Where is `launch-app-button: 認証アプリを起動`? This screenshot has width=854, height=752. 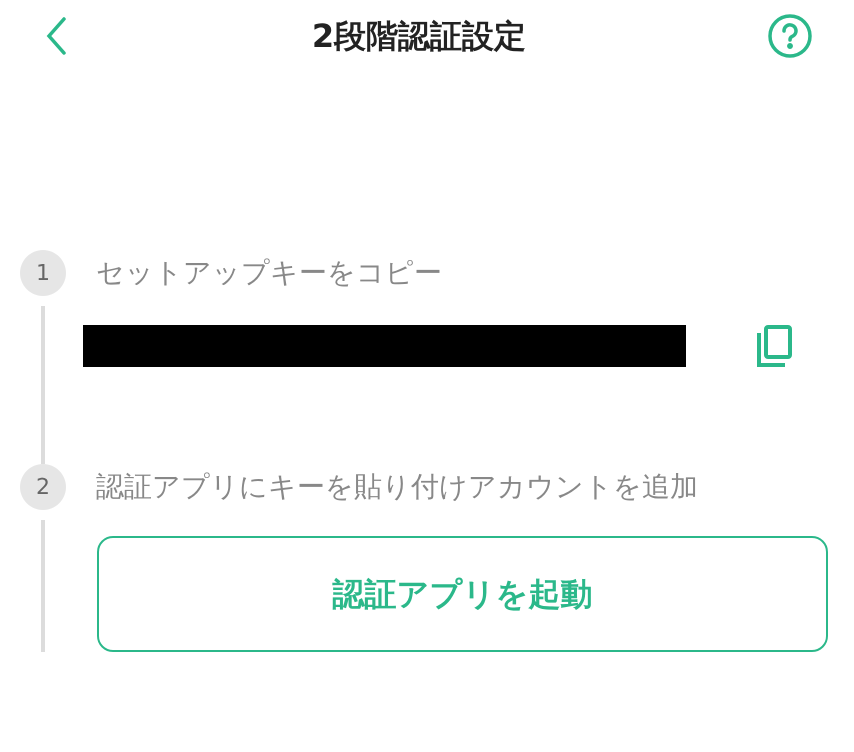
launch-app-button: 認証アプリを起動 is located at coordinates (462, 594).